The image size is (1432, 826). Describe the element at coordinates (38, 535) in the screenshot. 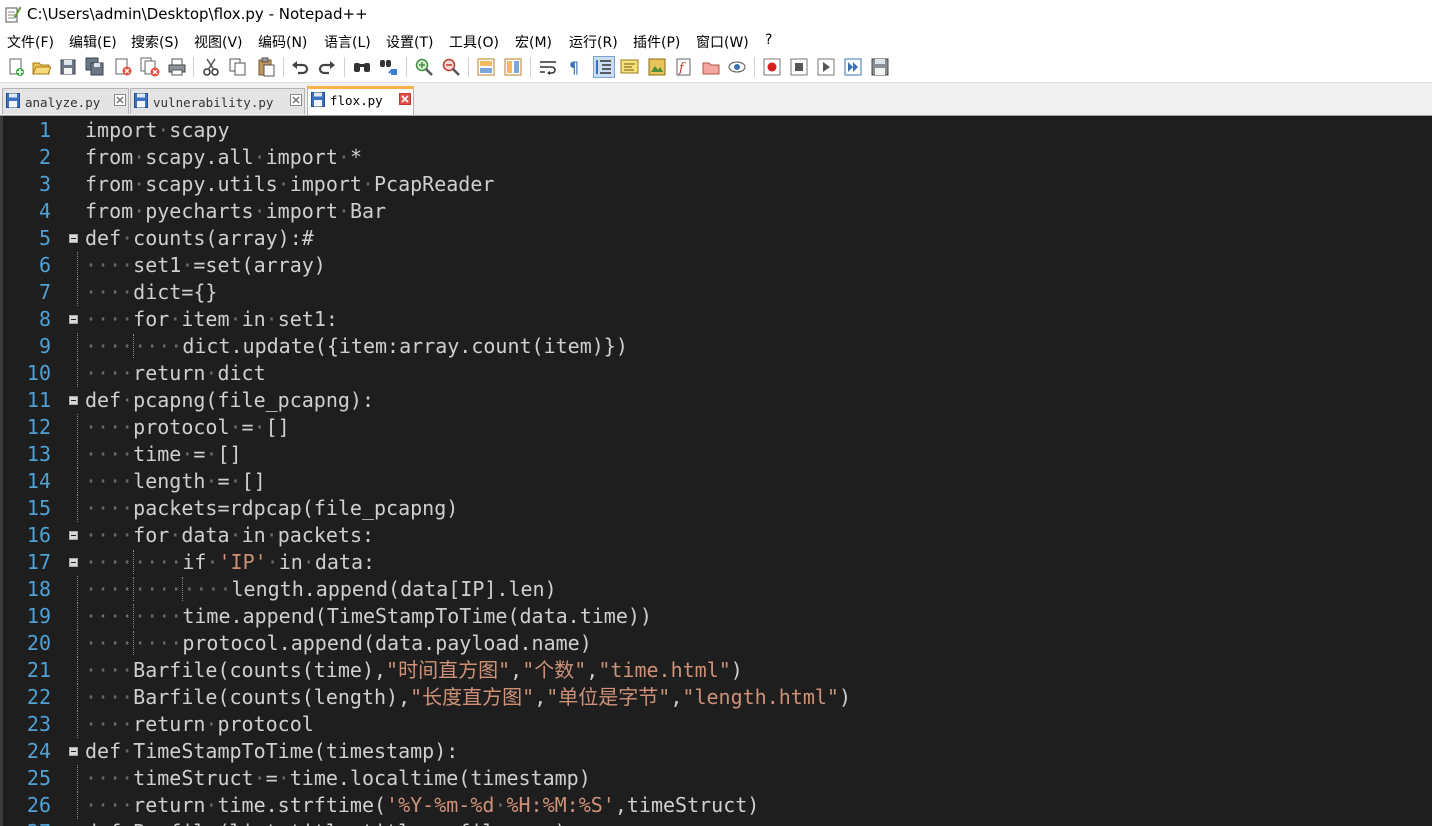

I see `line-number: 16` at that location.